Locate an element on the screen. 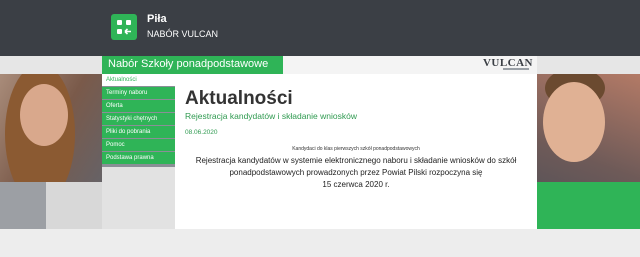  sidebar-item-pliki: Pliki do pobrania is located at coordinates (138, 132).